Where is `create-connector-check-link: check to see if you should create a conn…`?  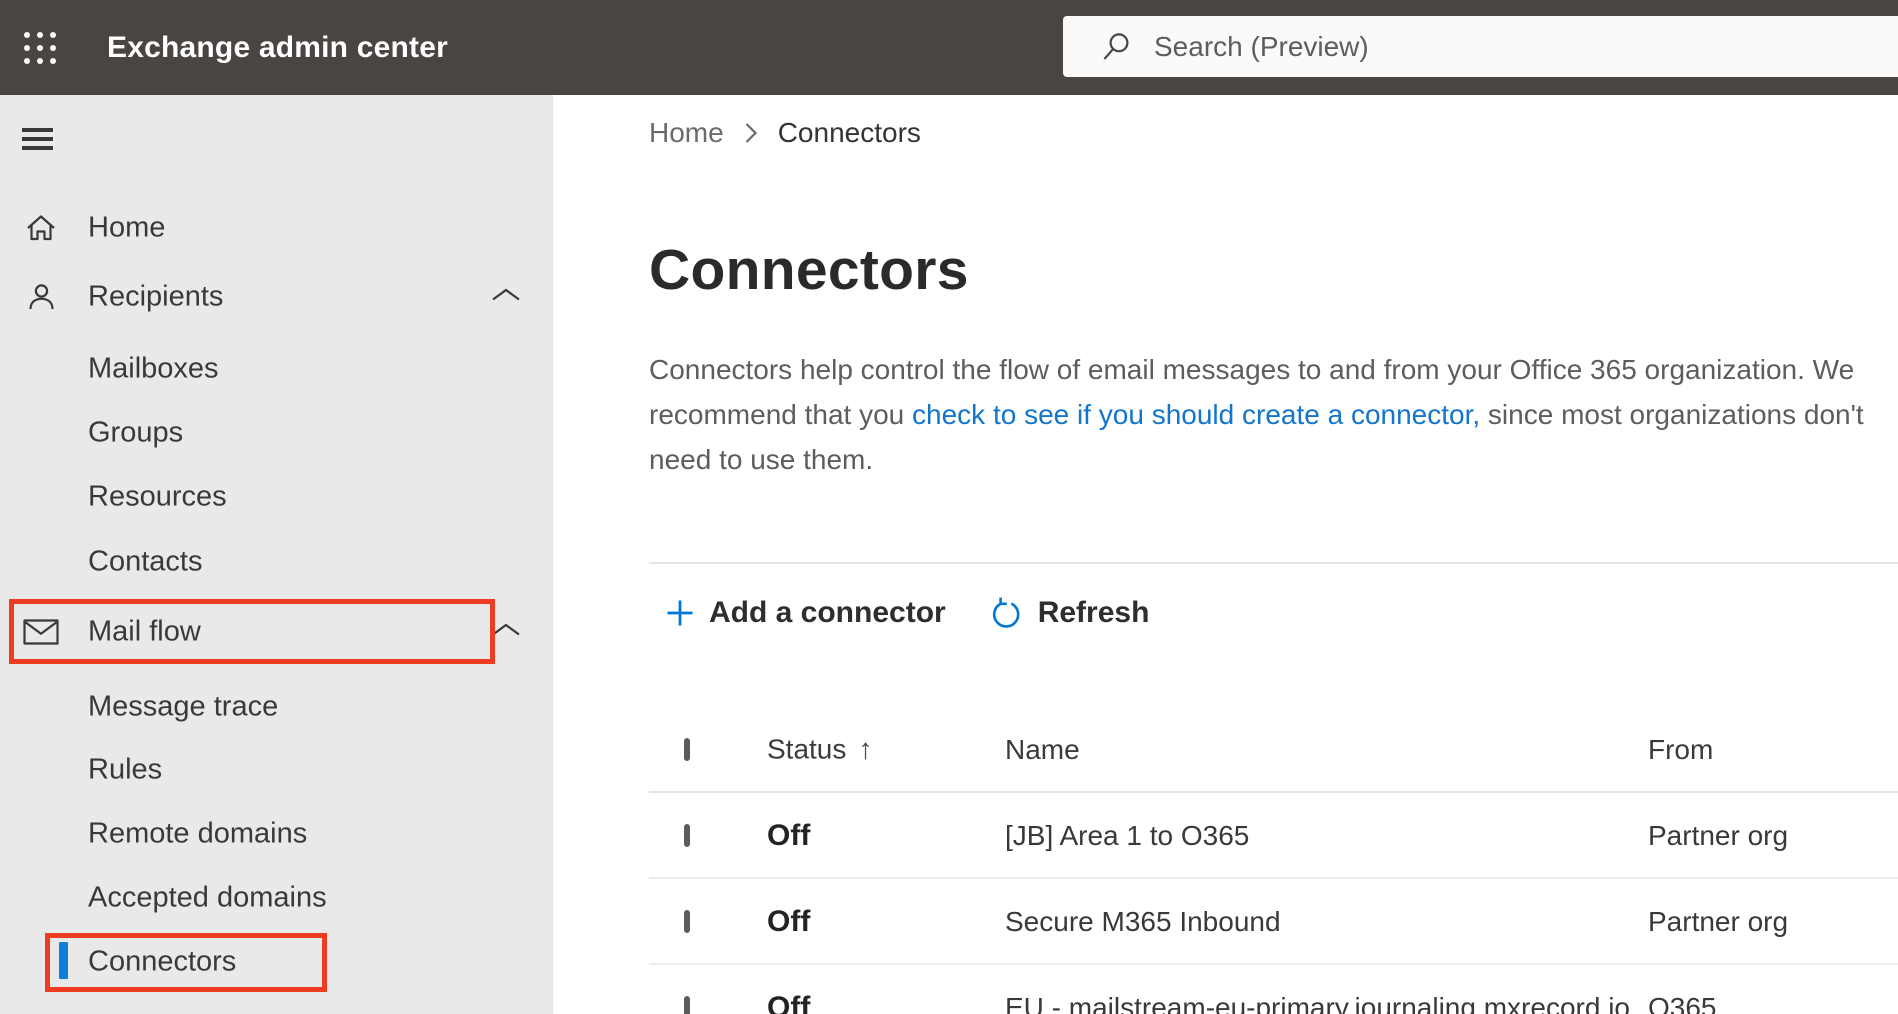 create-connector-check-link: check to see if you should create a conn… is located at coordinates (1196, 414).